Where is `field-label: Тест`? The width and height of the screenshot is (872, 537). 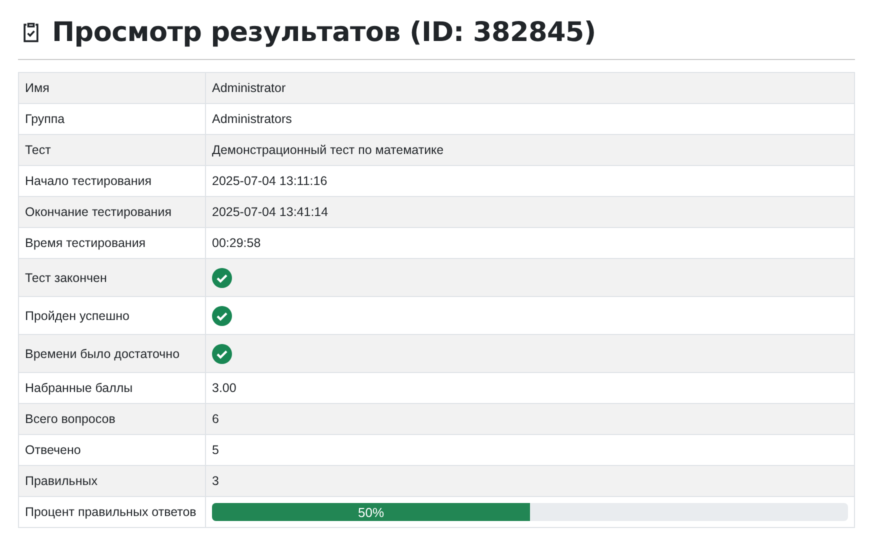 field-label: Тест is located at coordinates (112, 150).